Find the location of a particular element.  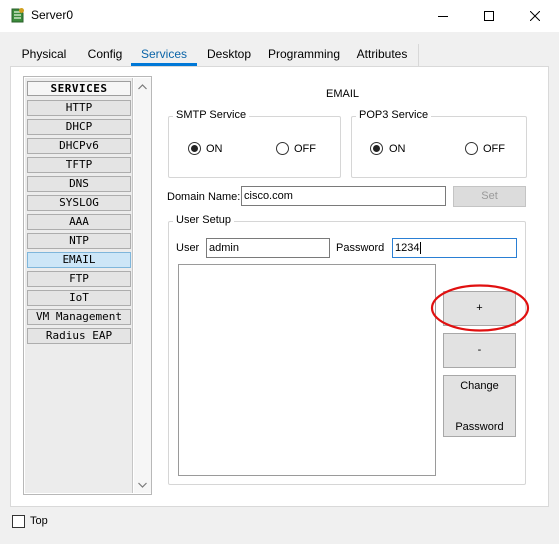

service-item-iot: IoT is located at coordinates (79, 298).